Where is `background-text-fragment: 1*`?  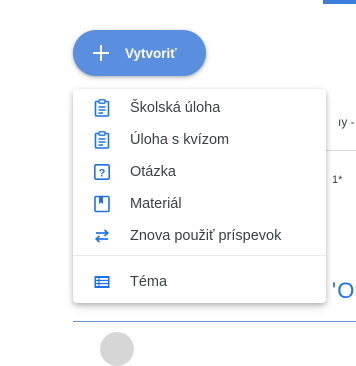
background-text-fragment: 1* is located at coordinates (337, 180).